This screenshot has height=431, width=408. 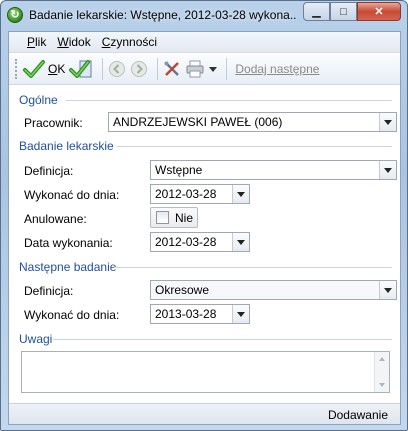 I want to click on next-due-date-picker: 2013-03-28, so click(x=200, y=314).